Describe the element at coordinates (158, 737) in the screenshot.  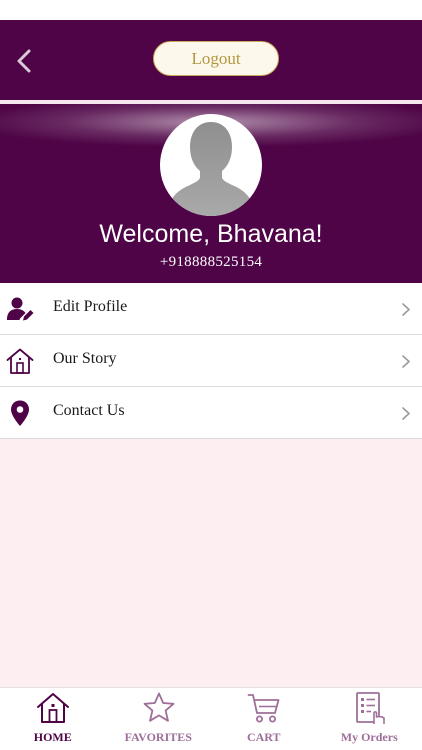
I see `tab-label: FAVORITES` at that location.